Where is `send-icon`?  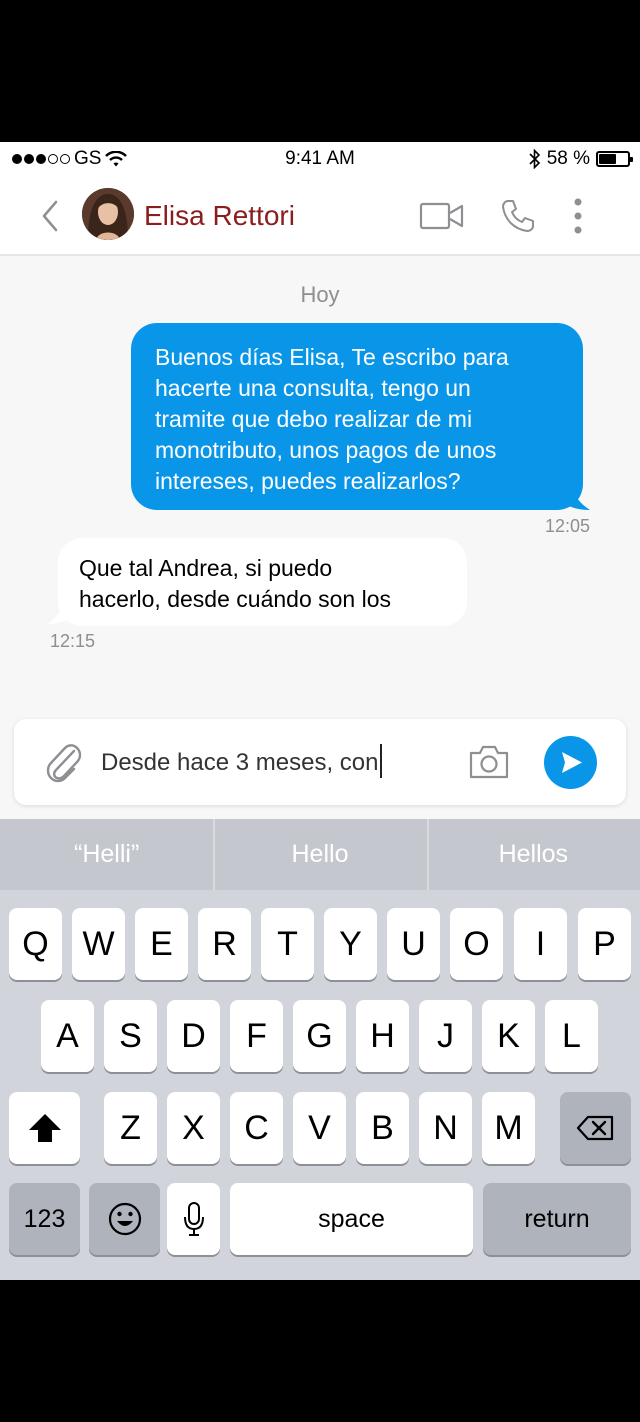
send-icon is located at coordinates (572, 762).